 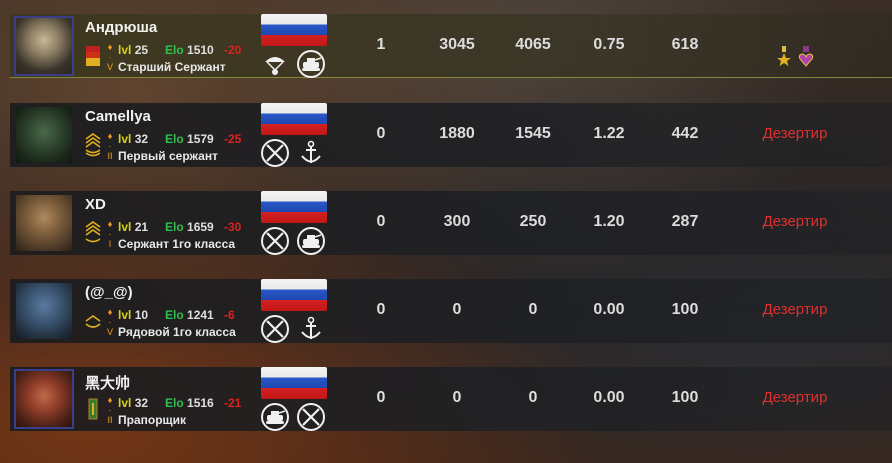 I want to click on private-first-class-rank-icon, so click(x=93, y=321).